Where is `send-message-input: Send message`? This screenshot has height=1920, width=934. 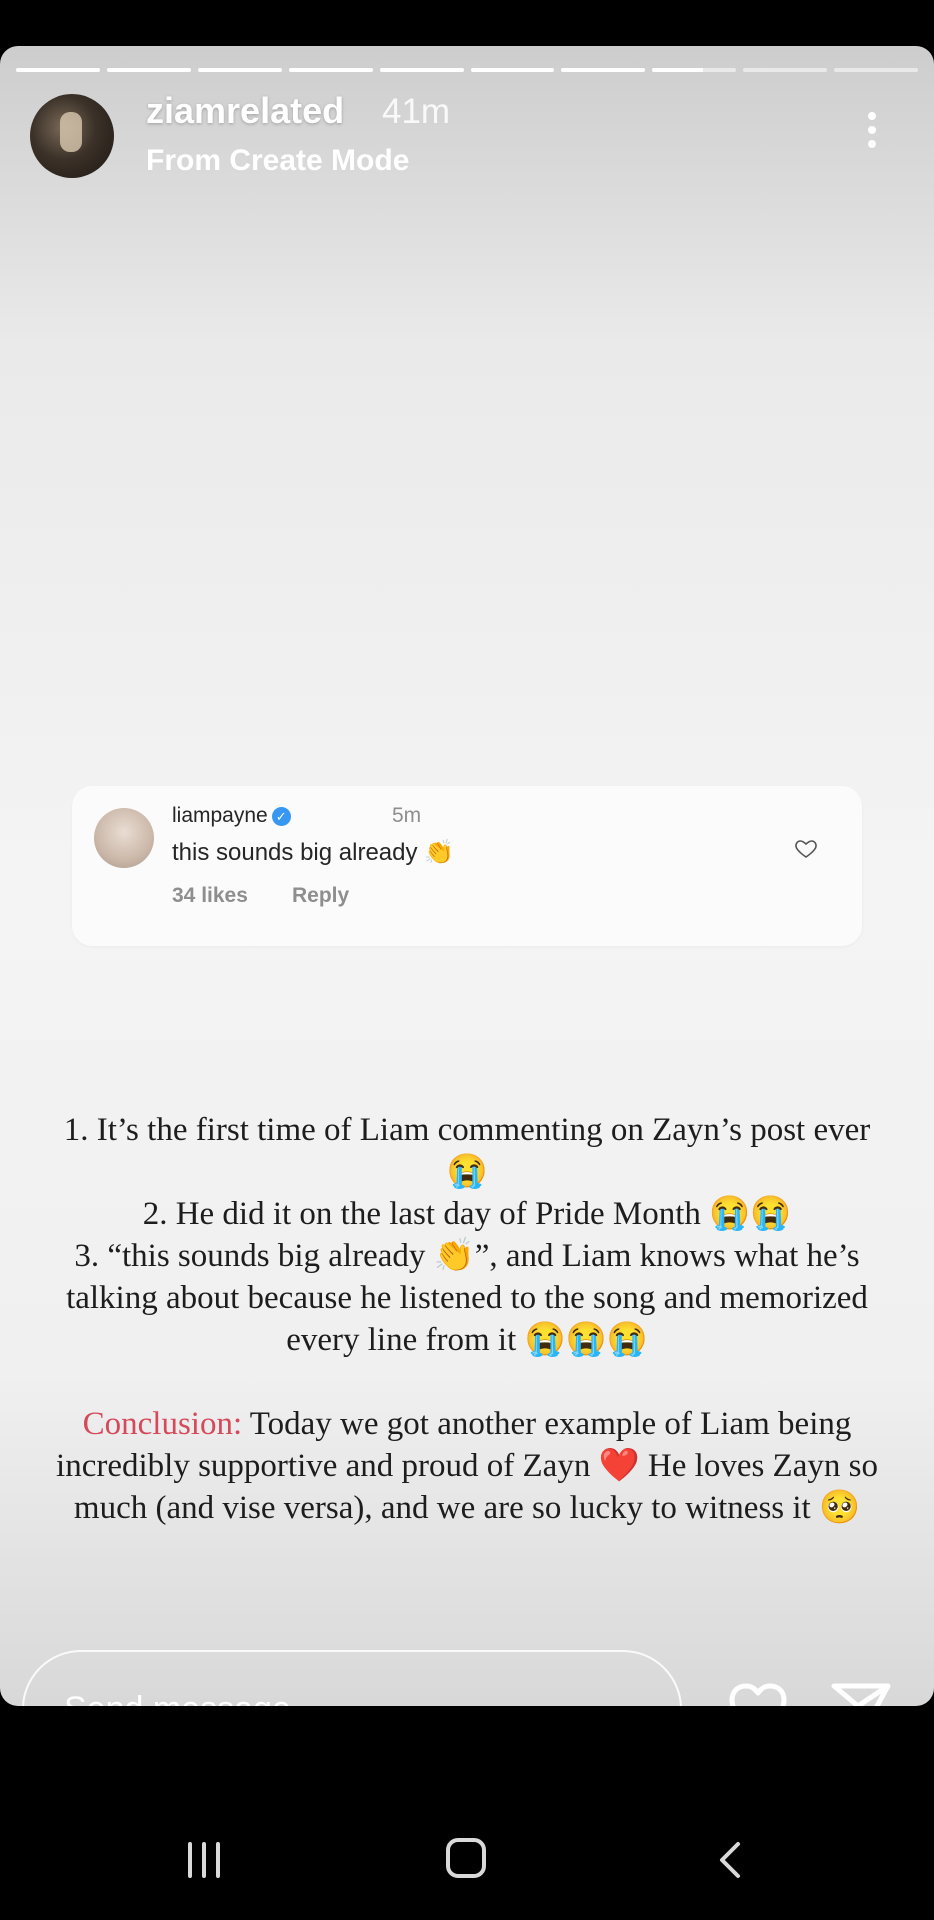
send-message-input: Send message is located at coordinates (352, 1678).